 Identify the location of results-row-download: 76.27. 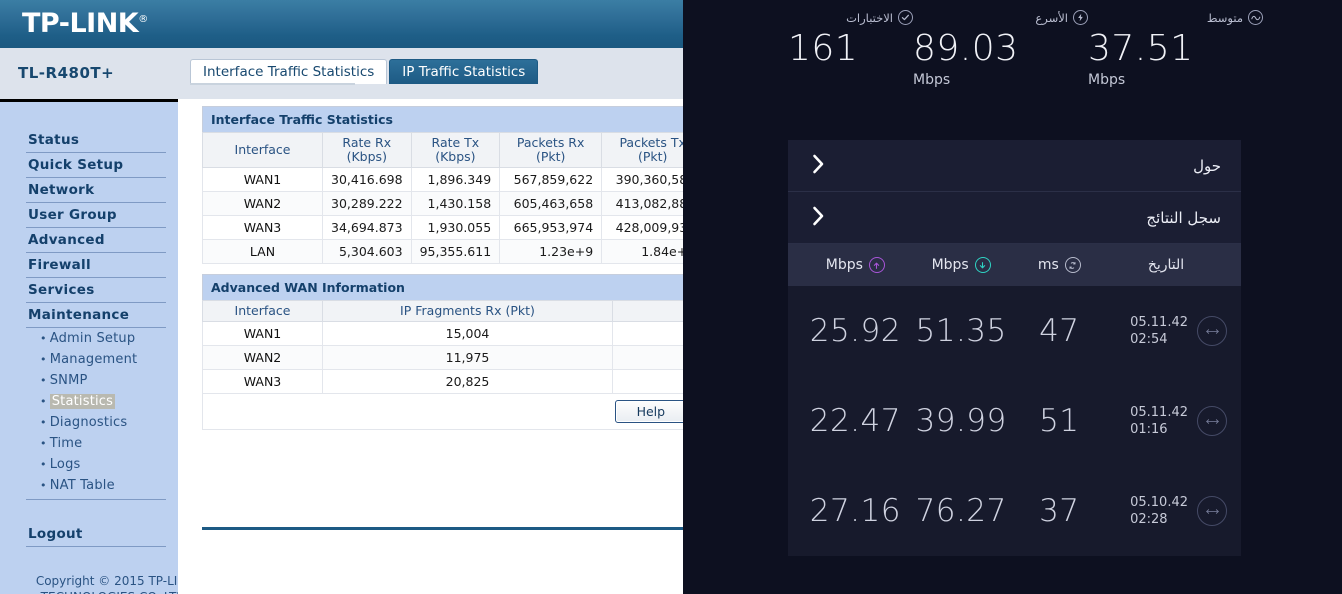
(961, 511).